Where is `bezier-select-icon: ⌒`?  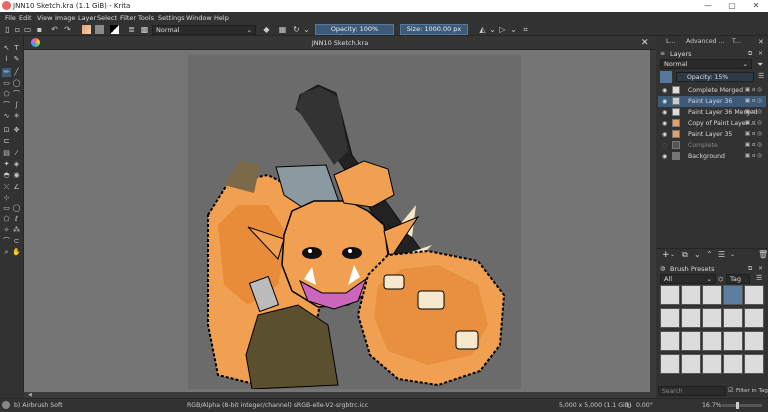
bezier-select-icon: ⌒ is located at coordinates (6, 241).